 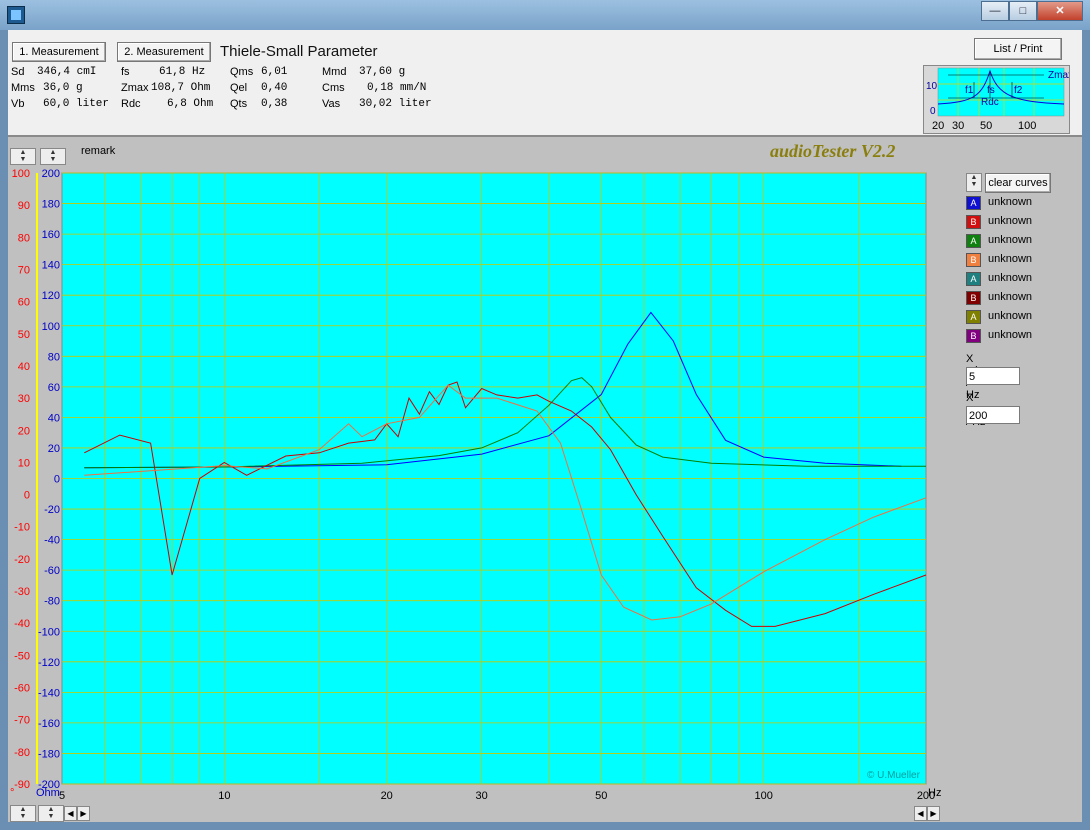 What do you see at coordinates (1058, 75) in the screenshot?
I see `mini-zmax-label: Zmax` at bounding box center [1058, 75].